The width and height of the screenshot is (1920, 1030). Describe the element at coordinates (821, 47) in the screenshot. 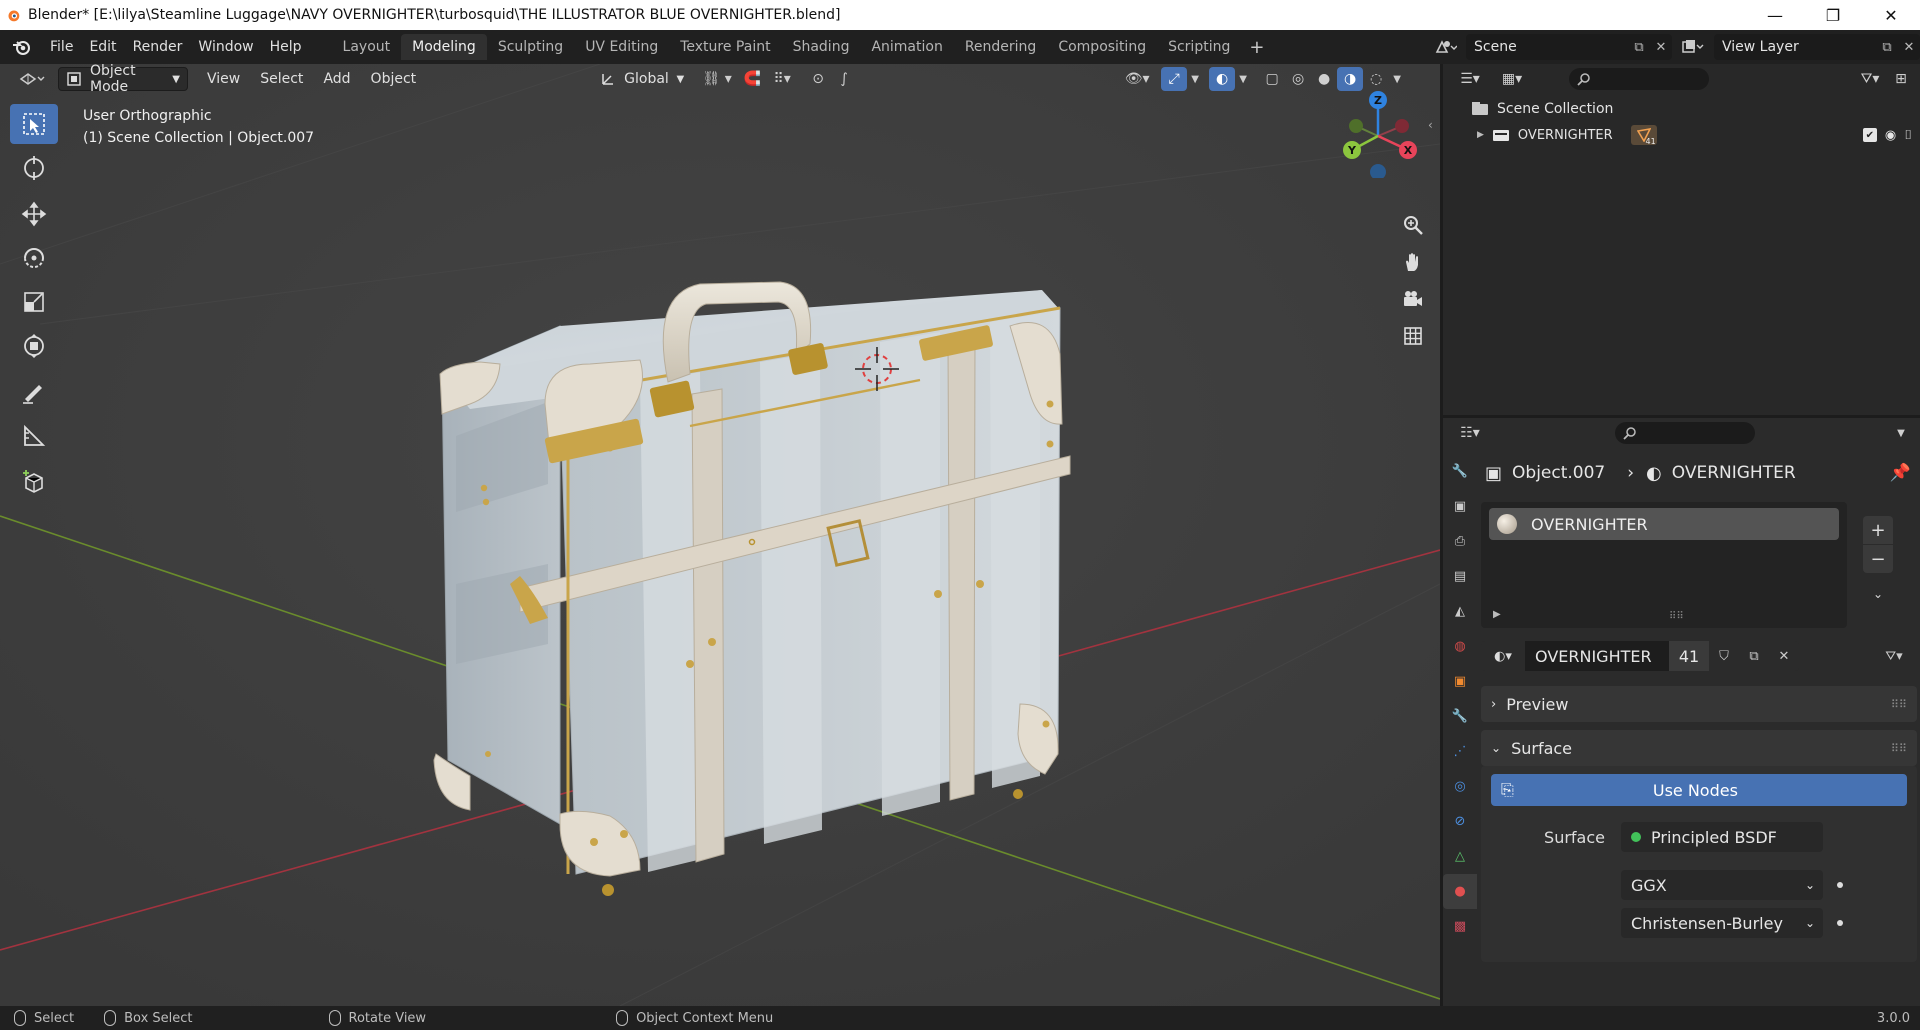

I see `tab-shading: Shading` at that location.